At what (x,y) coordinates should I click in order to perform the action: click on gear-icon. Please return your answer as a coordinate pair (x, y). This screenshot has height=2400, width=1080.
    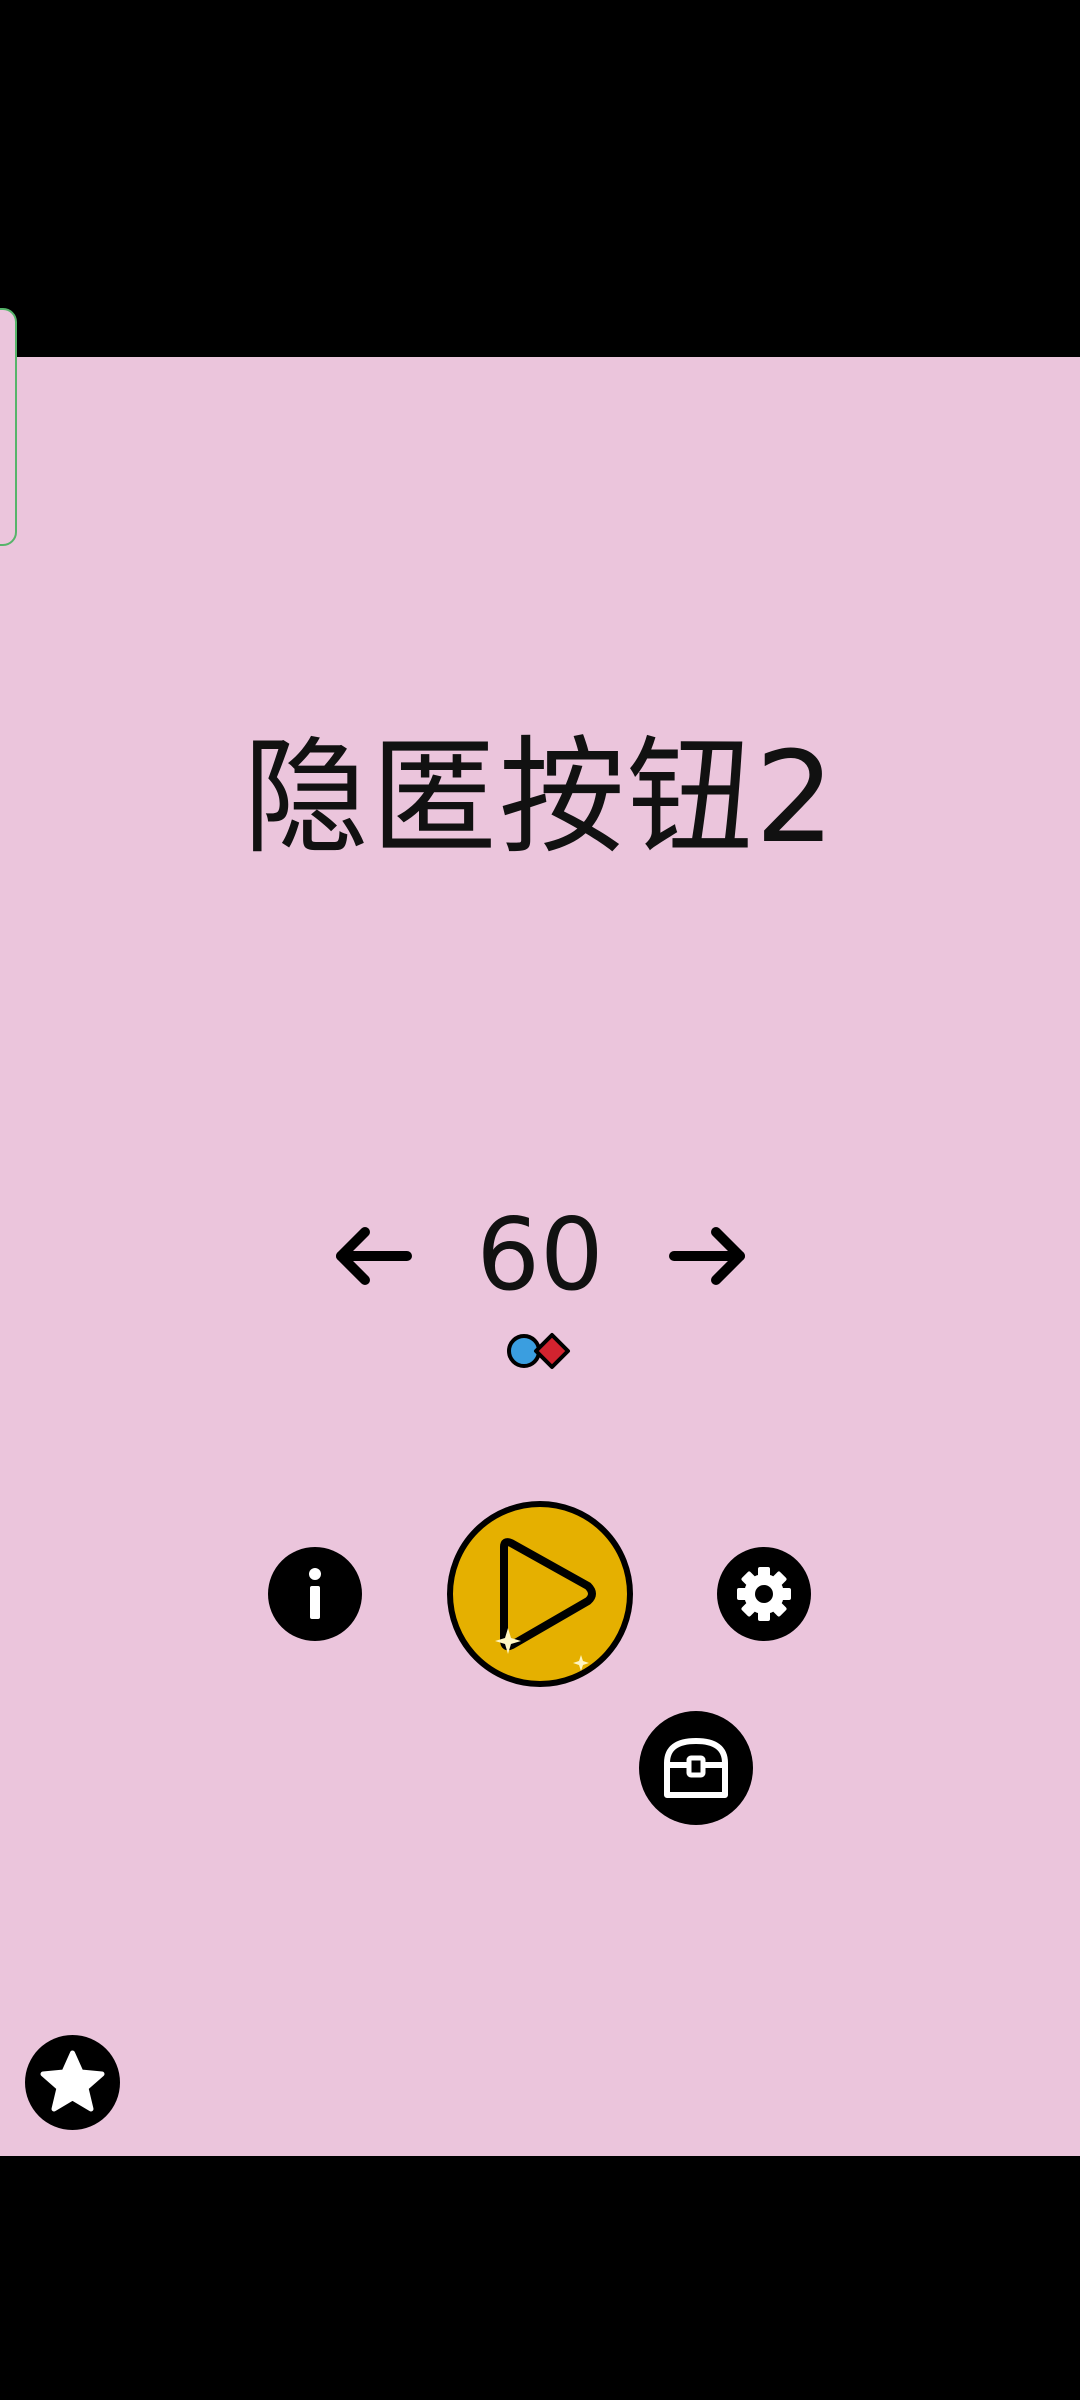
    Looking at the image, I should click on (764, 1594).